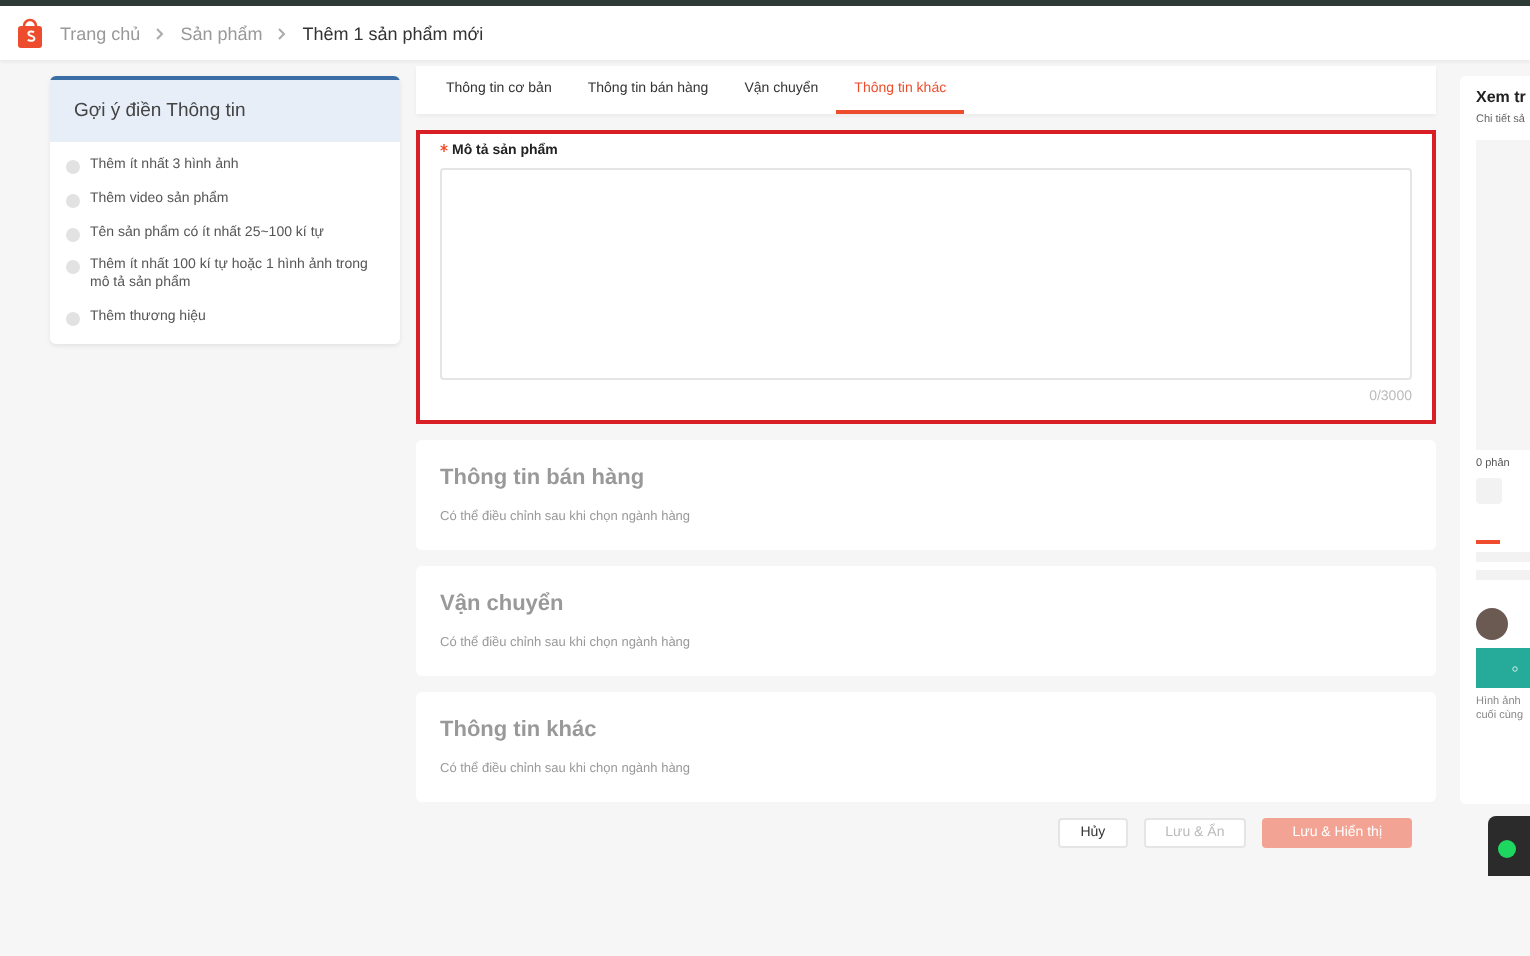 Image resolution: width=1530 pixels, height=956 pixels. Describe the element at coordinates (221, 33) in the screenshot. I see `breadcrumb-item: Sản phẩm` at that location.